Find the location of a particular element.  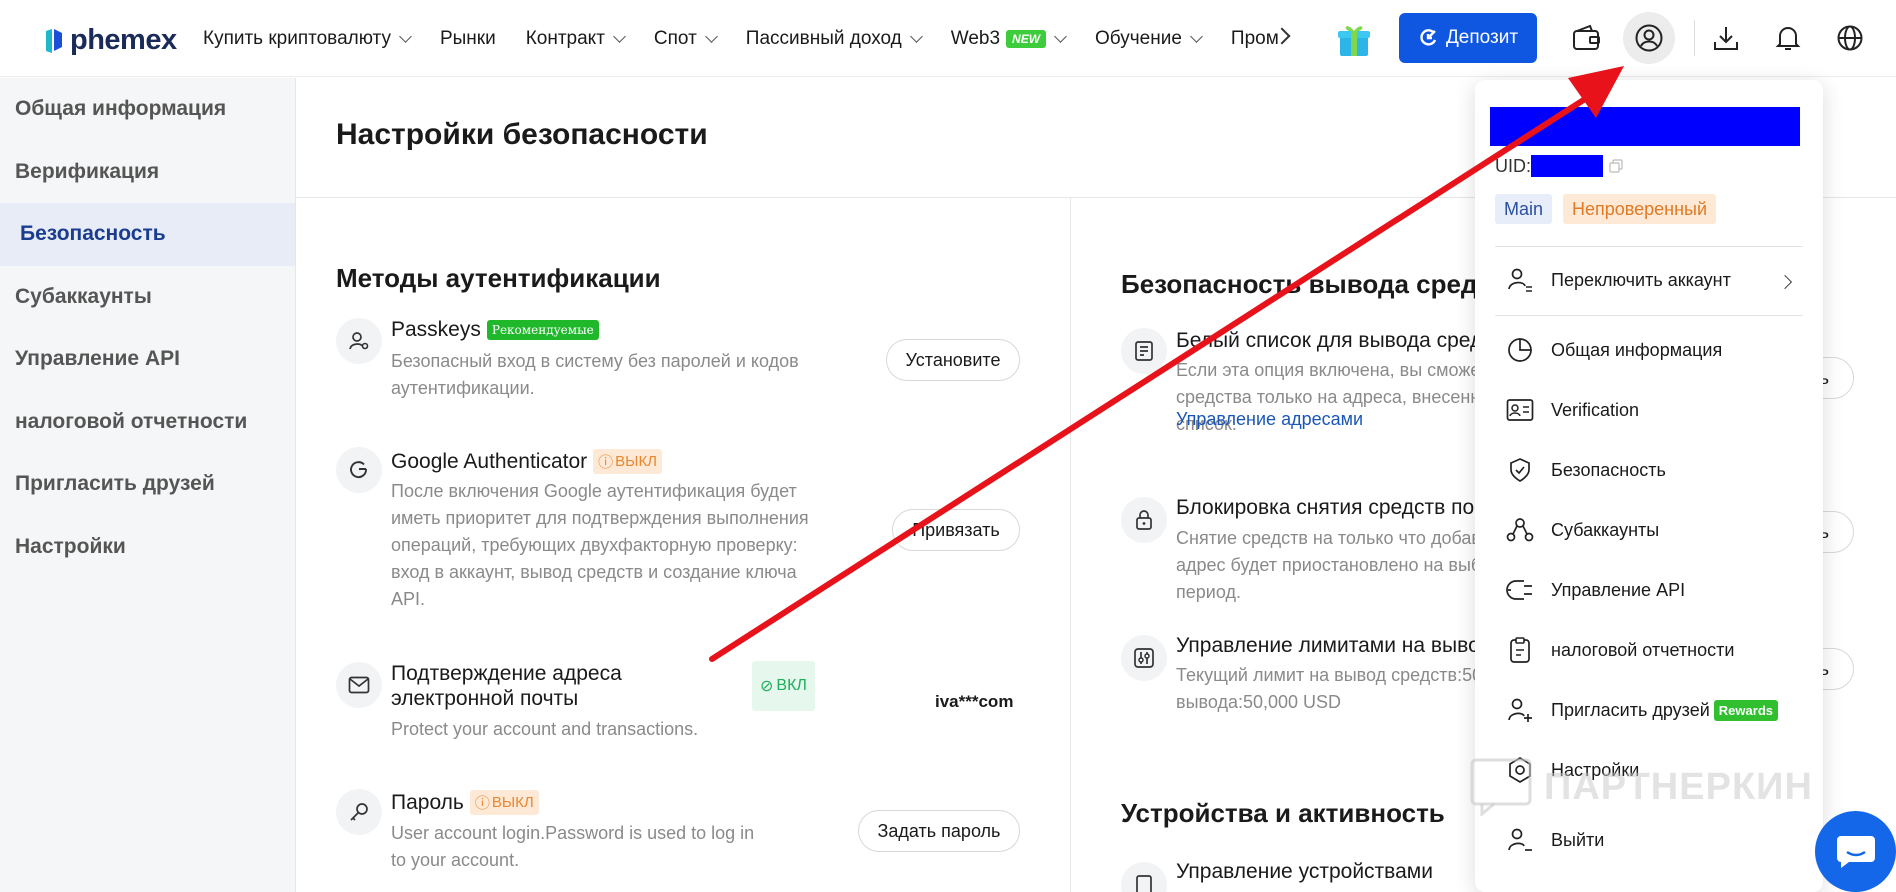

on-badge: ⊘ ВКЛ is located at coordinates (783, 686).